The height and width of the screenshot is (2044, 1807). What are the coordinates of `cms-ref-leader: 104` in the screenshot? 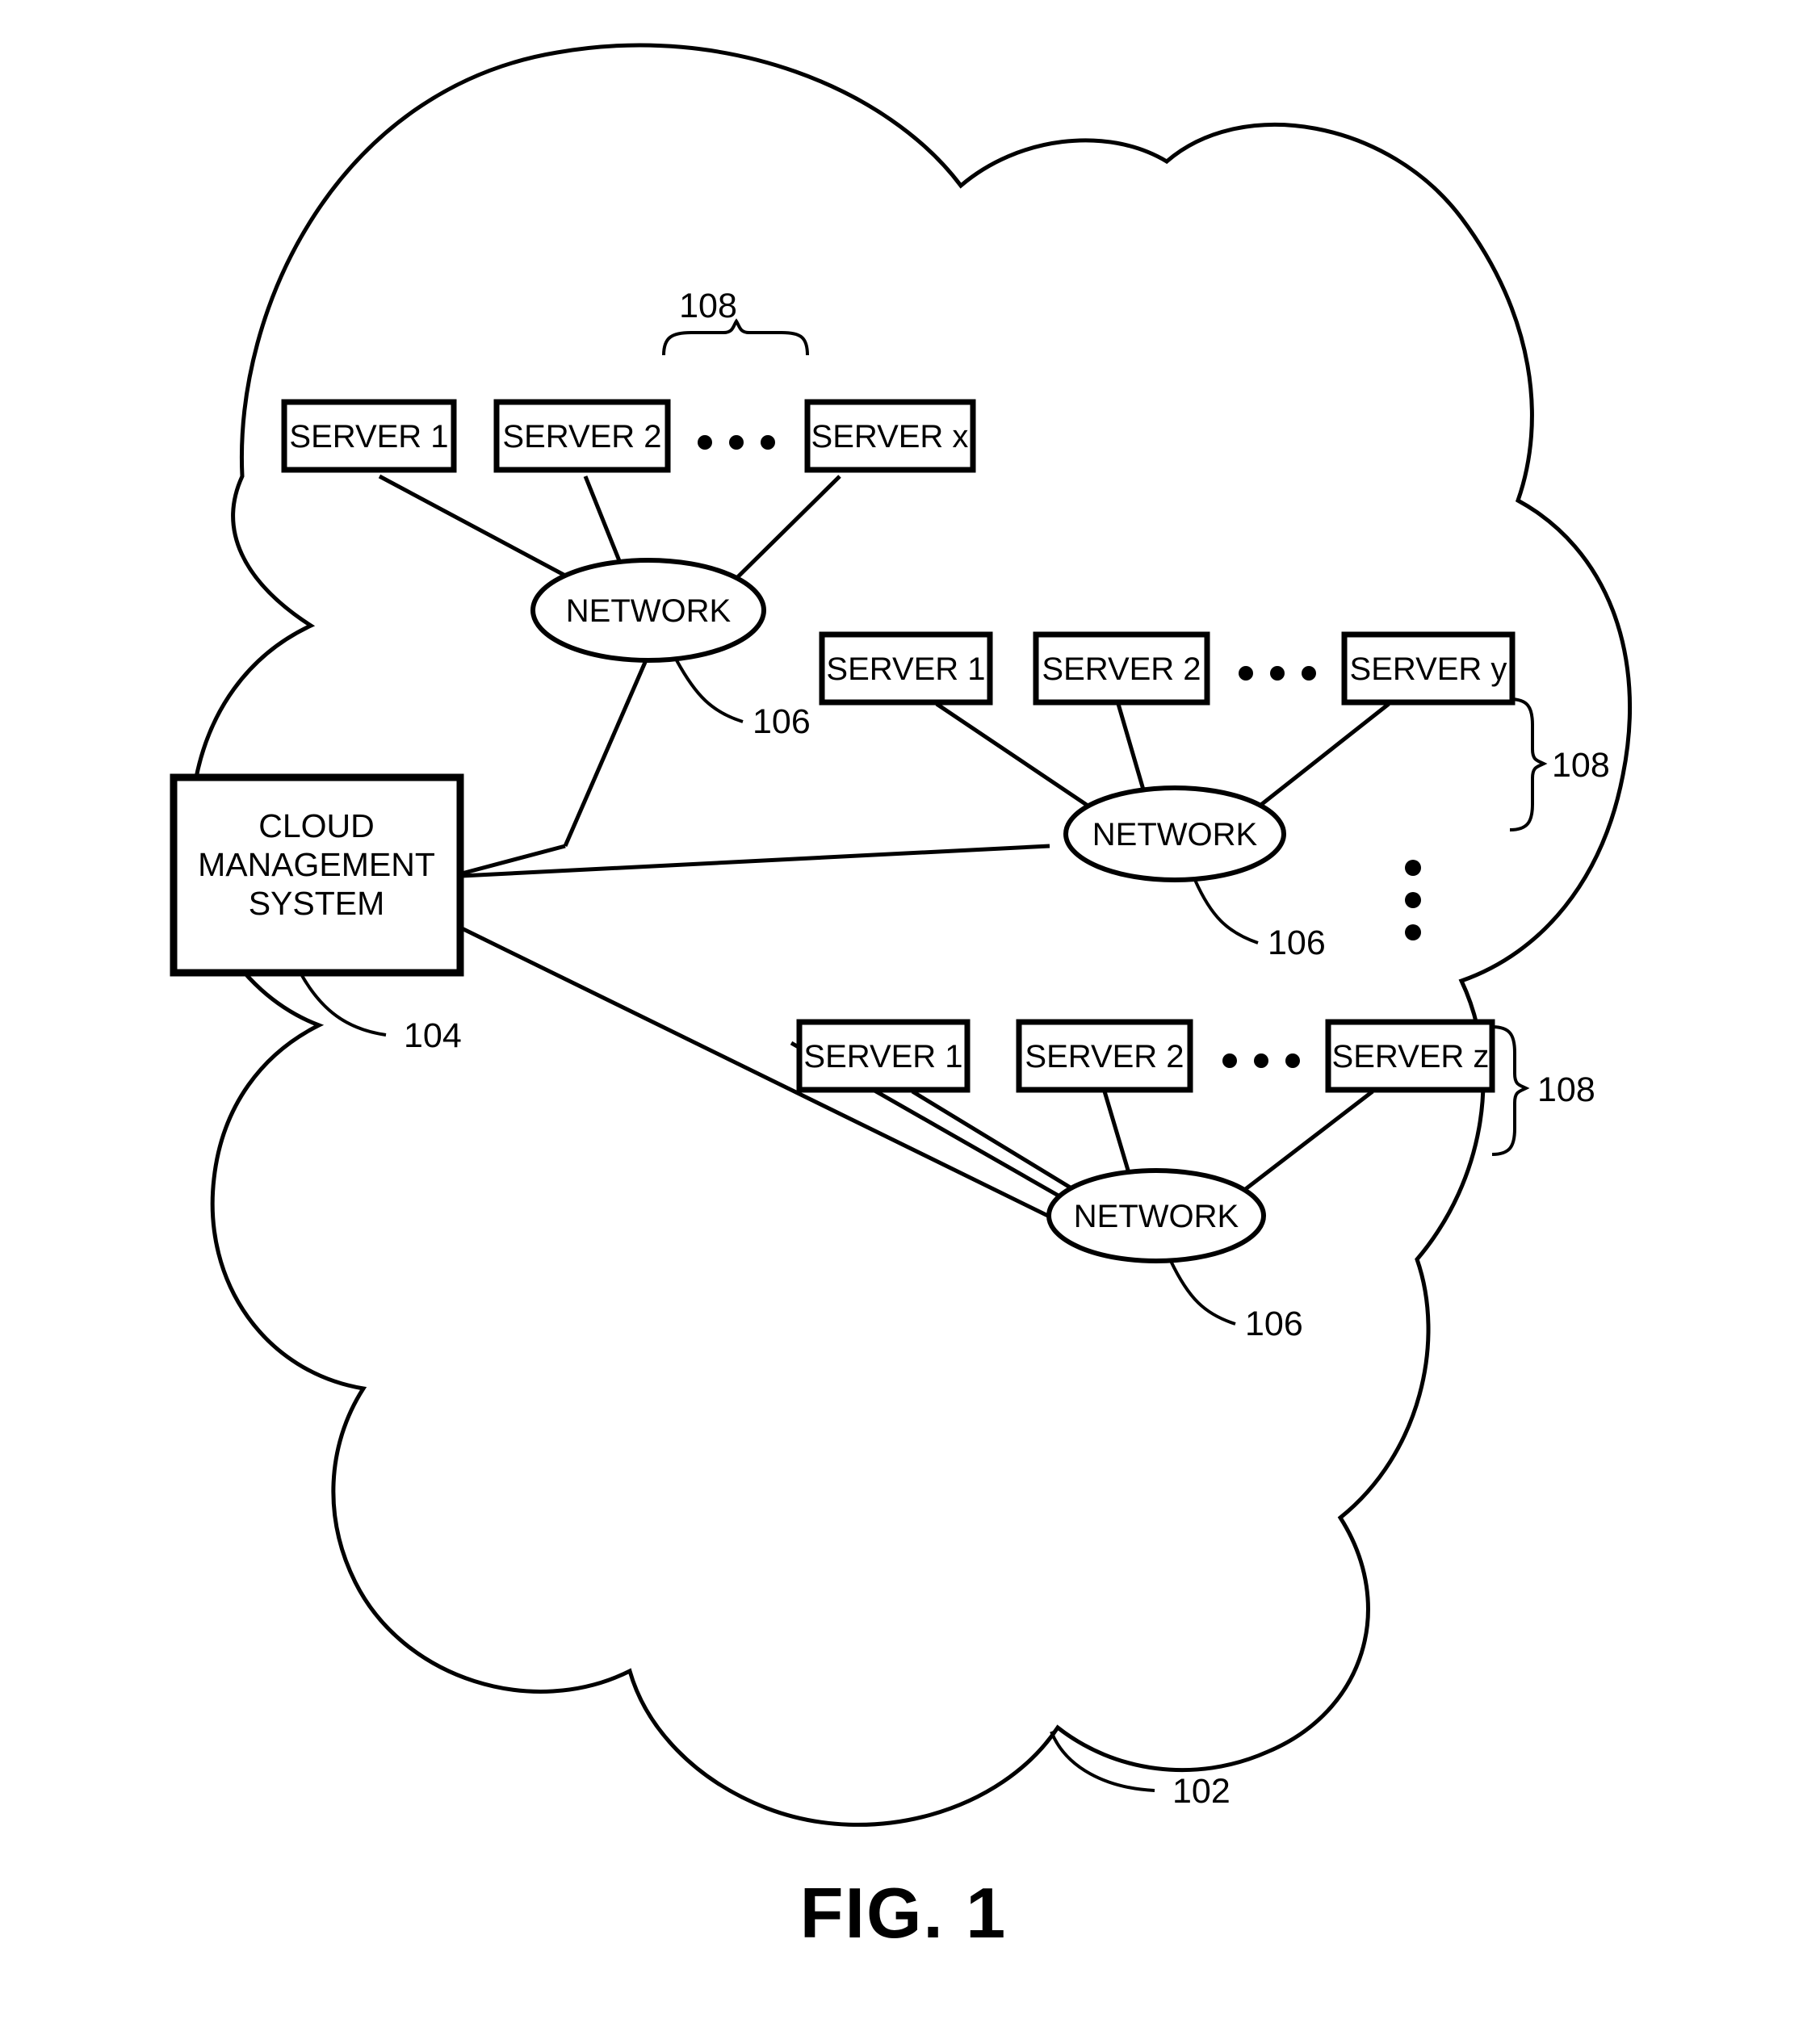 It's located at (380, 1014).